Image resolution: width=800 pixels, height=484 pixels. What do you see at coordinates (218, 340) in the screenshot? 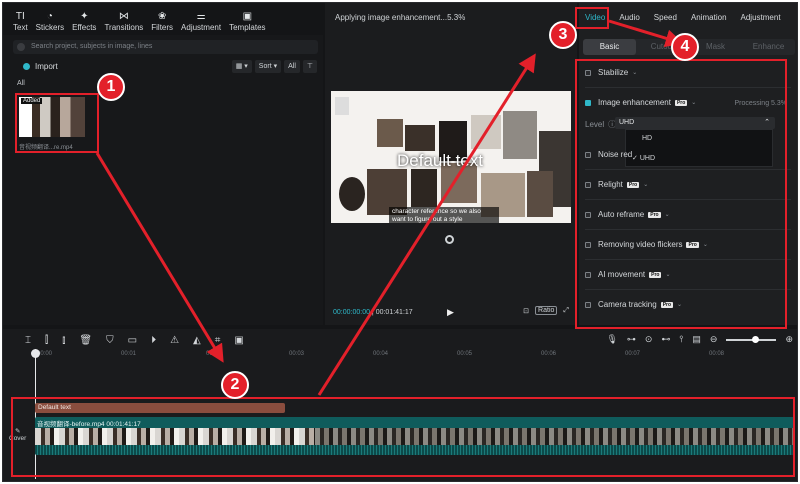
I see `crop-icon: ⌗` at bounding box center [218, 340].